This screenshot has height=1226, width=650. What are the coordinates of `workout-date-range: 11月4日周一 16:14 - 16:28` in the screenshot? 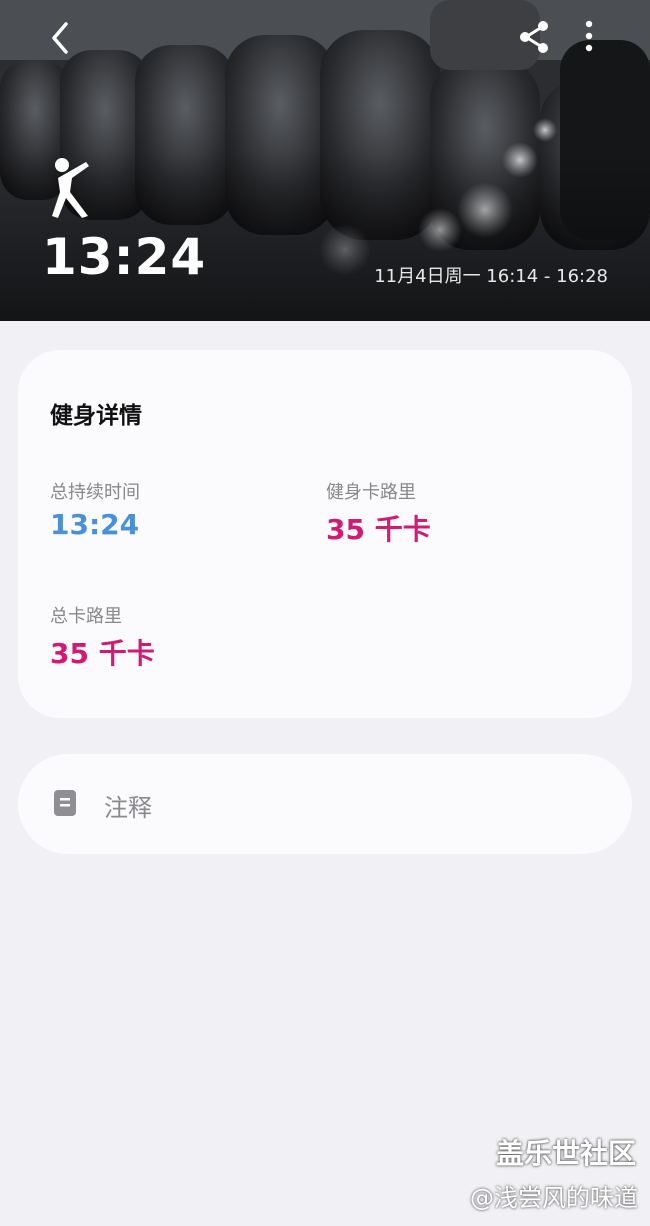 It's located at (491, 276).